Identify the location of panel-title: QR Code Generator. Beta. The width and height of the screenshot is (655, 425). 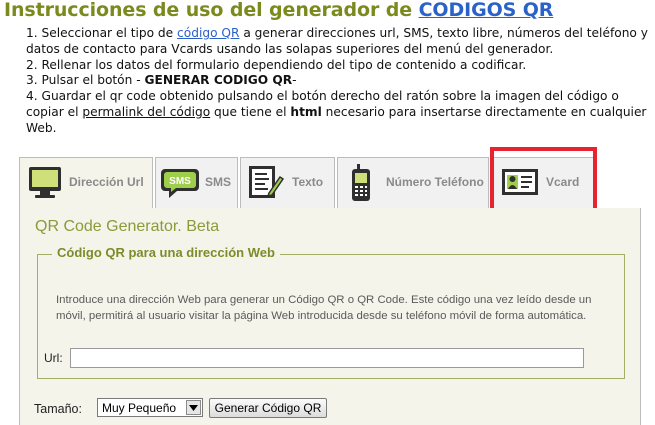
(127, 226).